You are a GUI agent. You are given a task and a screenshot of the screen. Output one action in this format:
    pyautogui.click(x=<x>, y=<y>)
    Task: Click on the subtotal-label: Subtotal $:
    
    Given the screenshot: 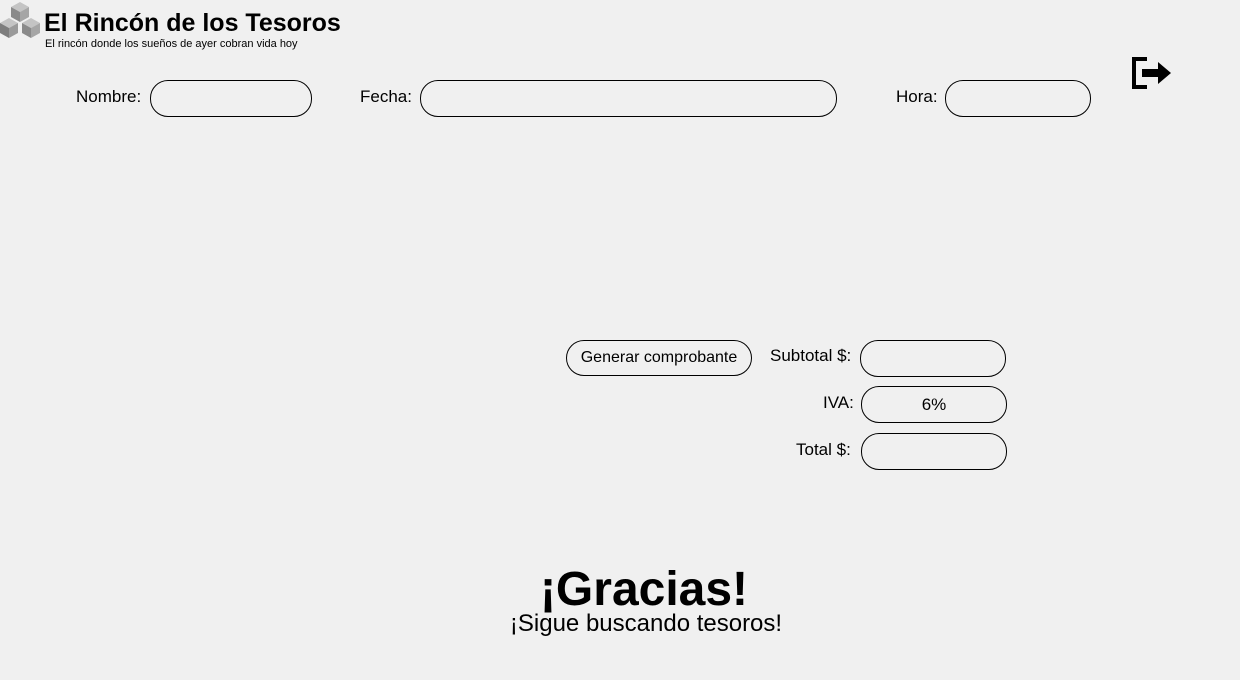 What is the action you would take?
    pyautogui.click(x=811, y=355)
    